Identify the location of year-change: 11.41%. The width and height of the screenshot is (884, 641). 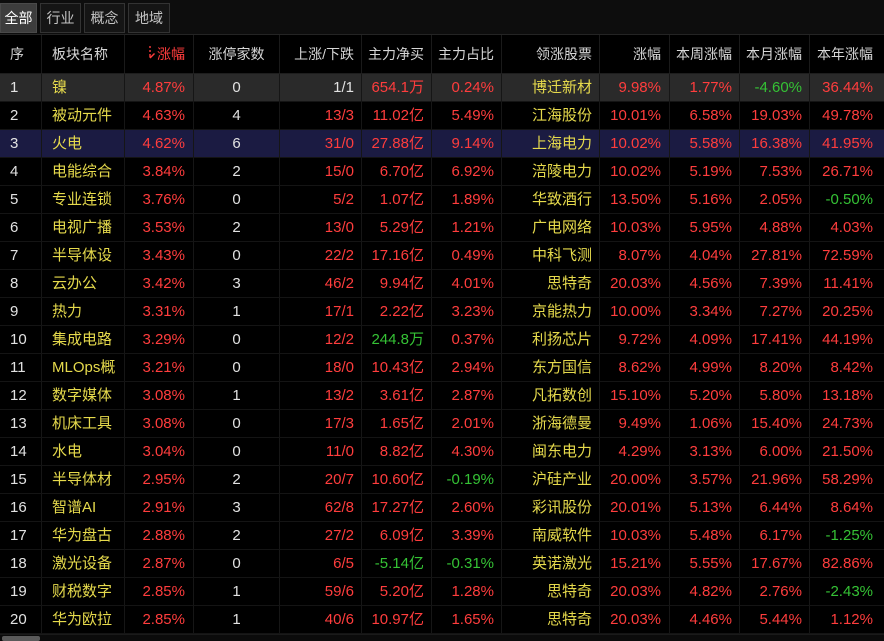
(848, 283).